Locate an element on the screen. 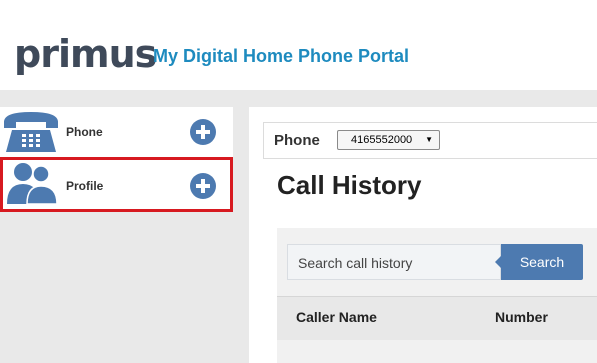 The height and width of the screenshot is (363, 597). selected-phone-value: 4165552000 is located at coordinates (382, 140).